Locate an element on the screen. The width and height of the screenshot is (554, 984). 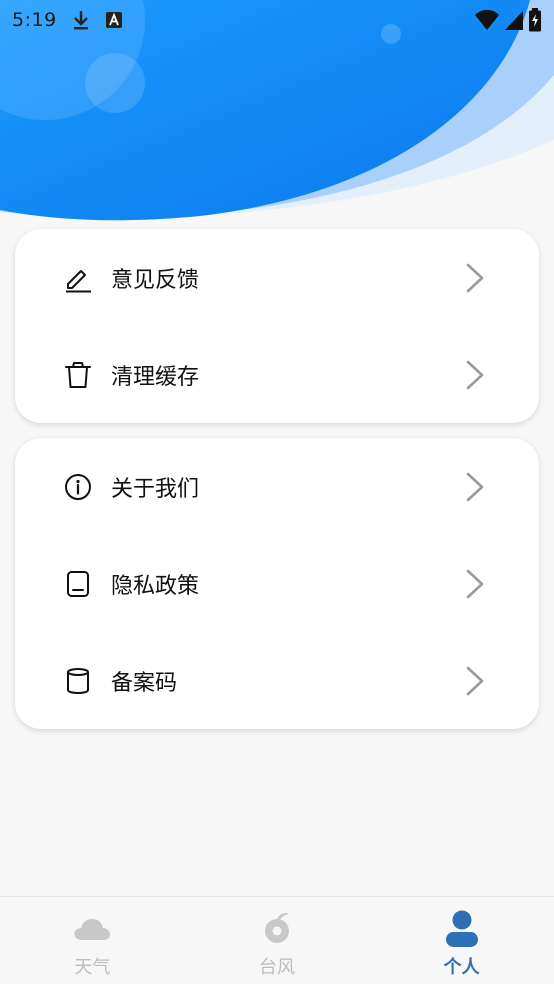
menu-item-label: 隐私政策 is located at coordinates (155, 586).